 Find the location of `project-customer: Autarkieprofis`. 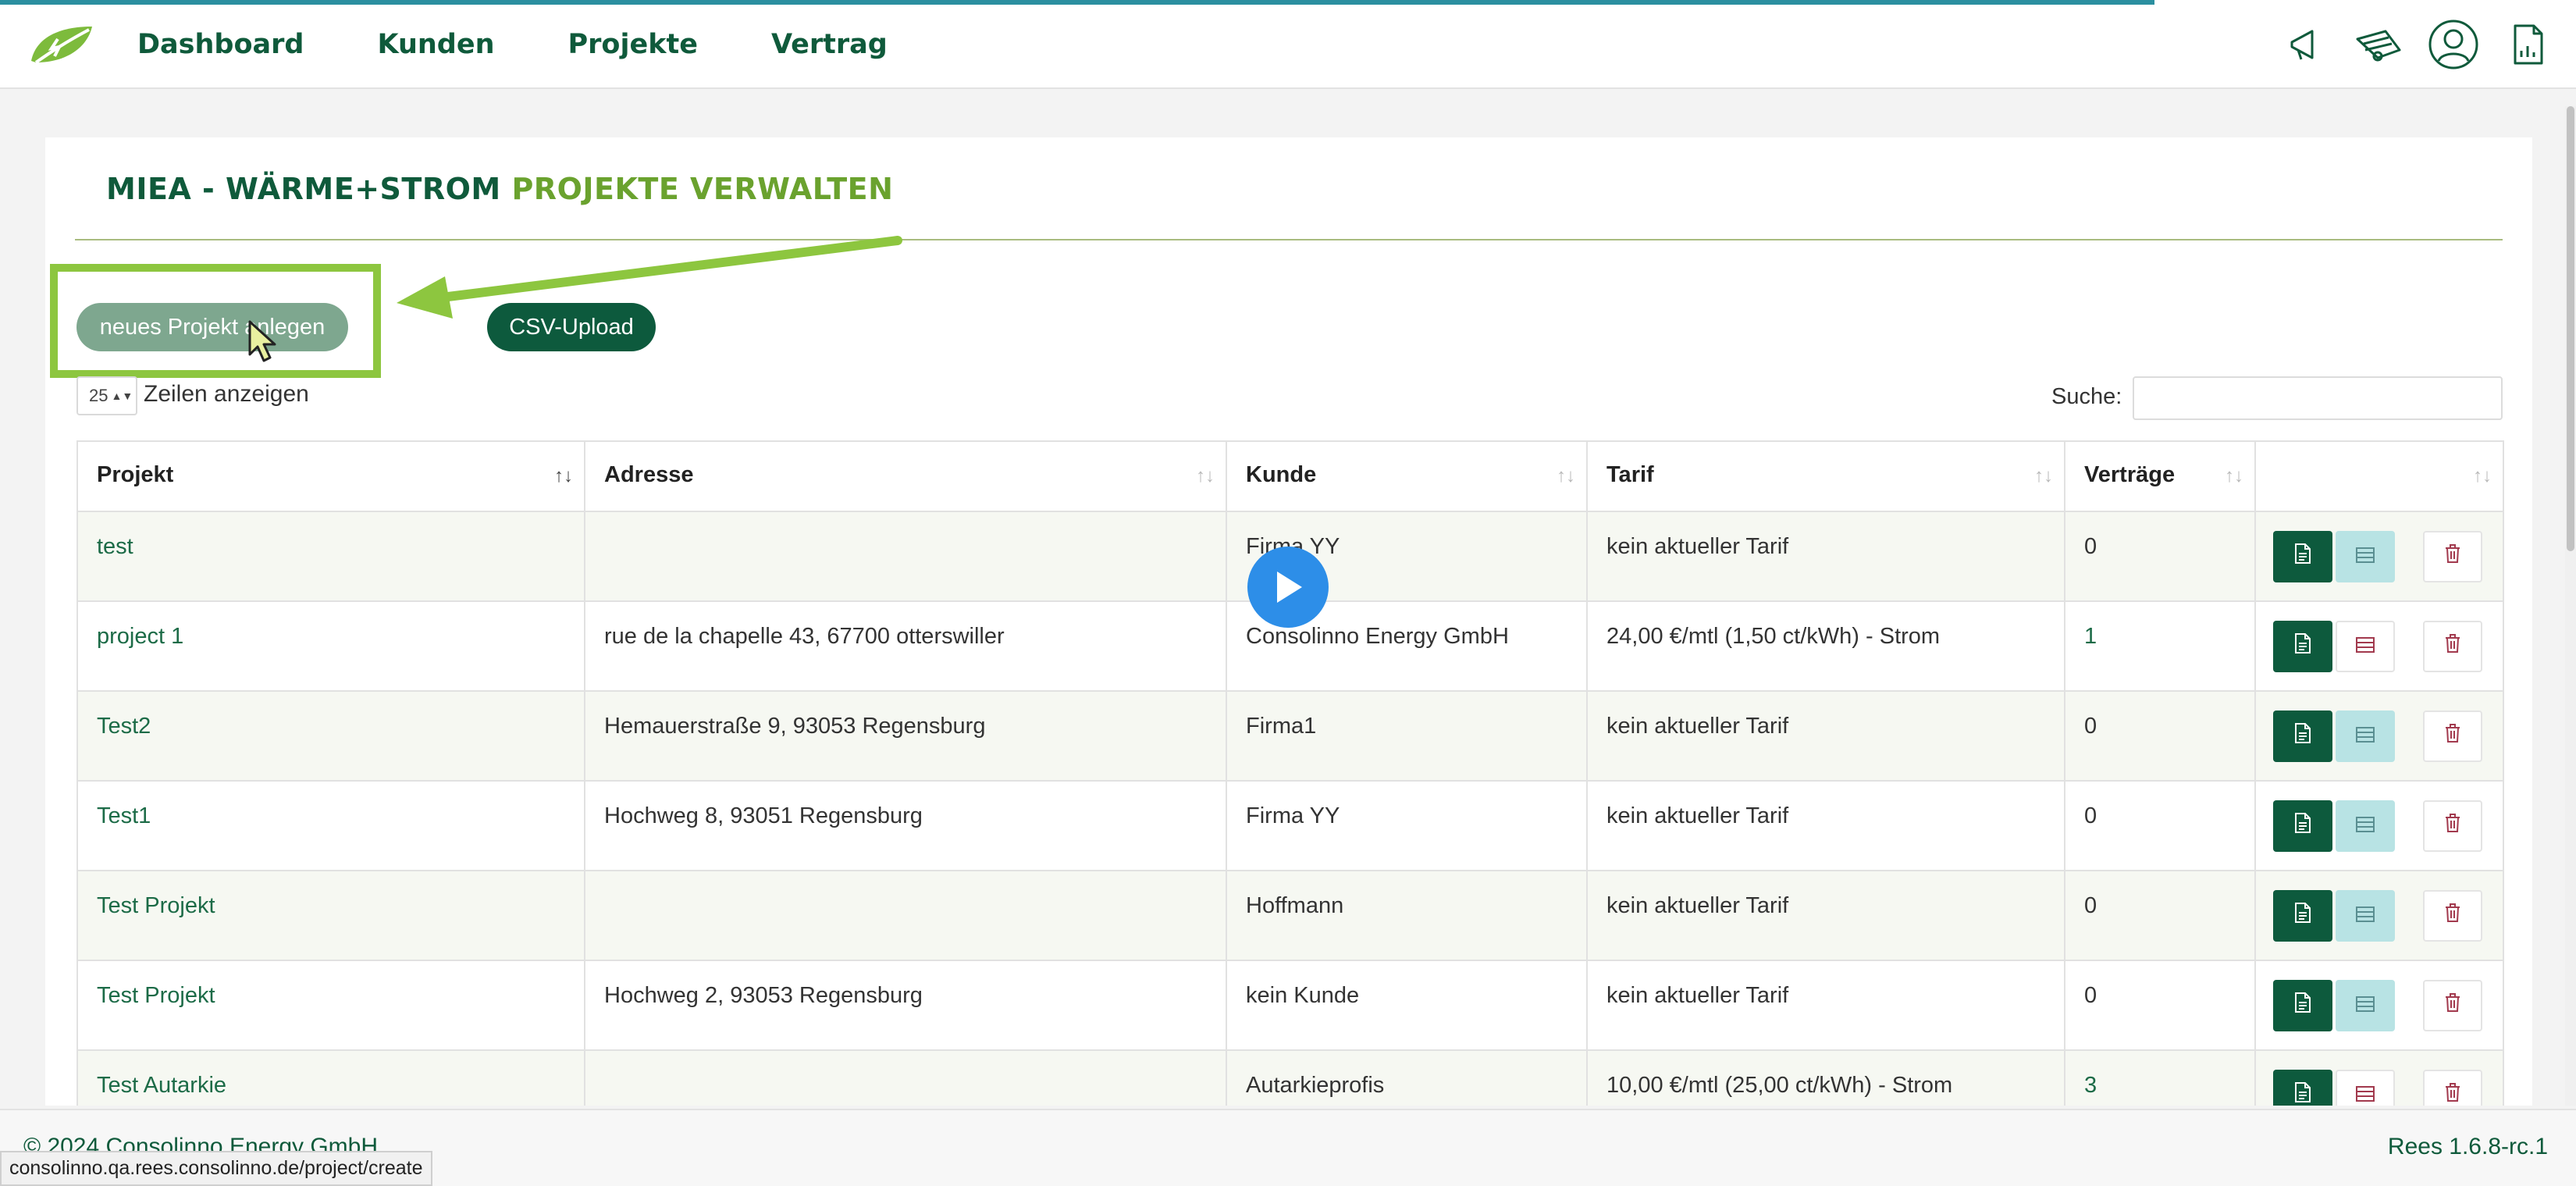

project-customer: Autarkieprofis is located at coordinates (1407, 1077).